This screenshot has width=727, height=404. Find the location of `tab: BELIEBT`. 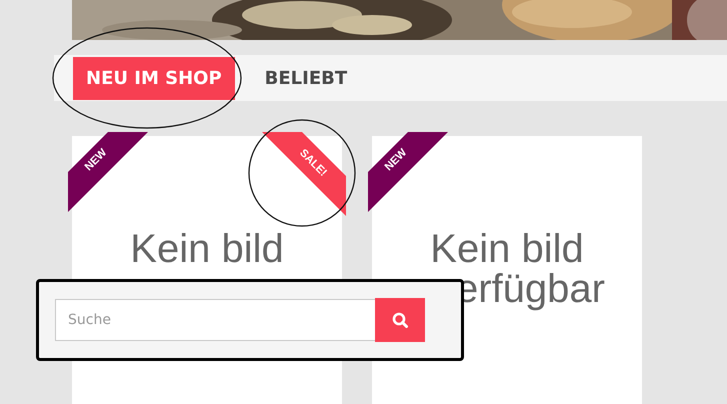

tab: BELIEBT is located at coordinates (306, 78).